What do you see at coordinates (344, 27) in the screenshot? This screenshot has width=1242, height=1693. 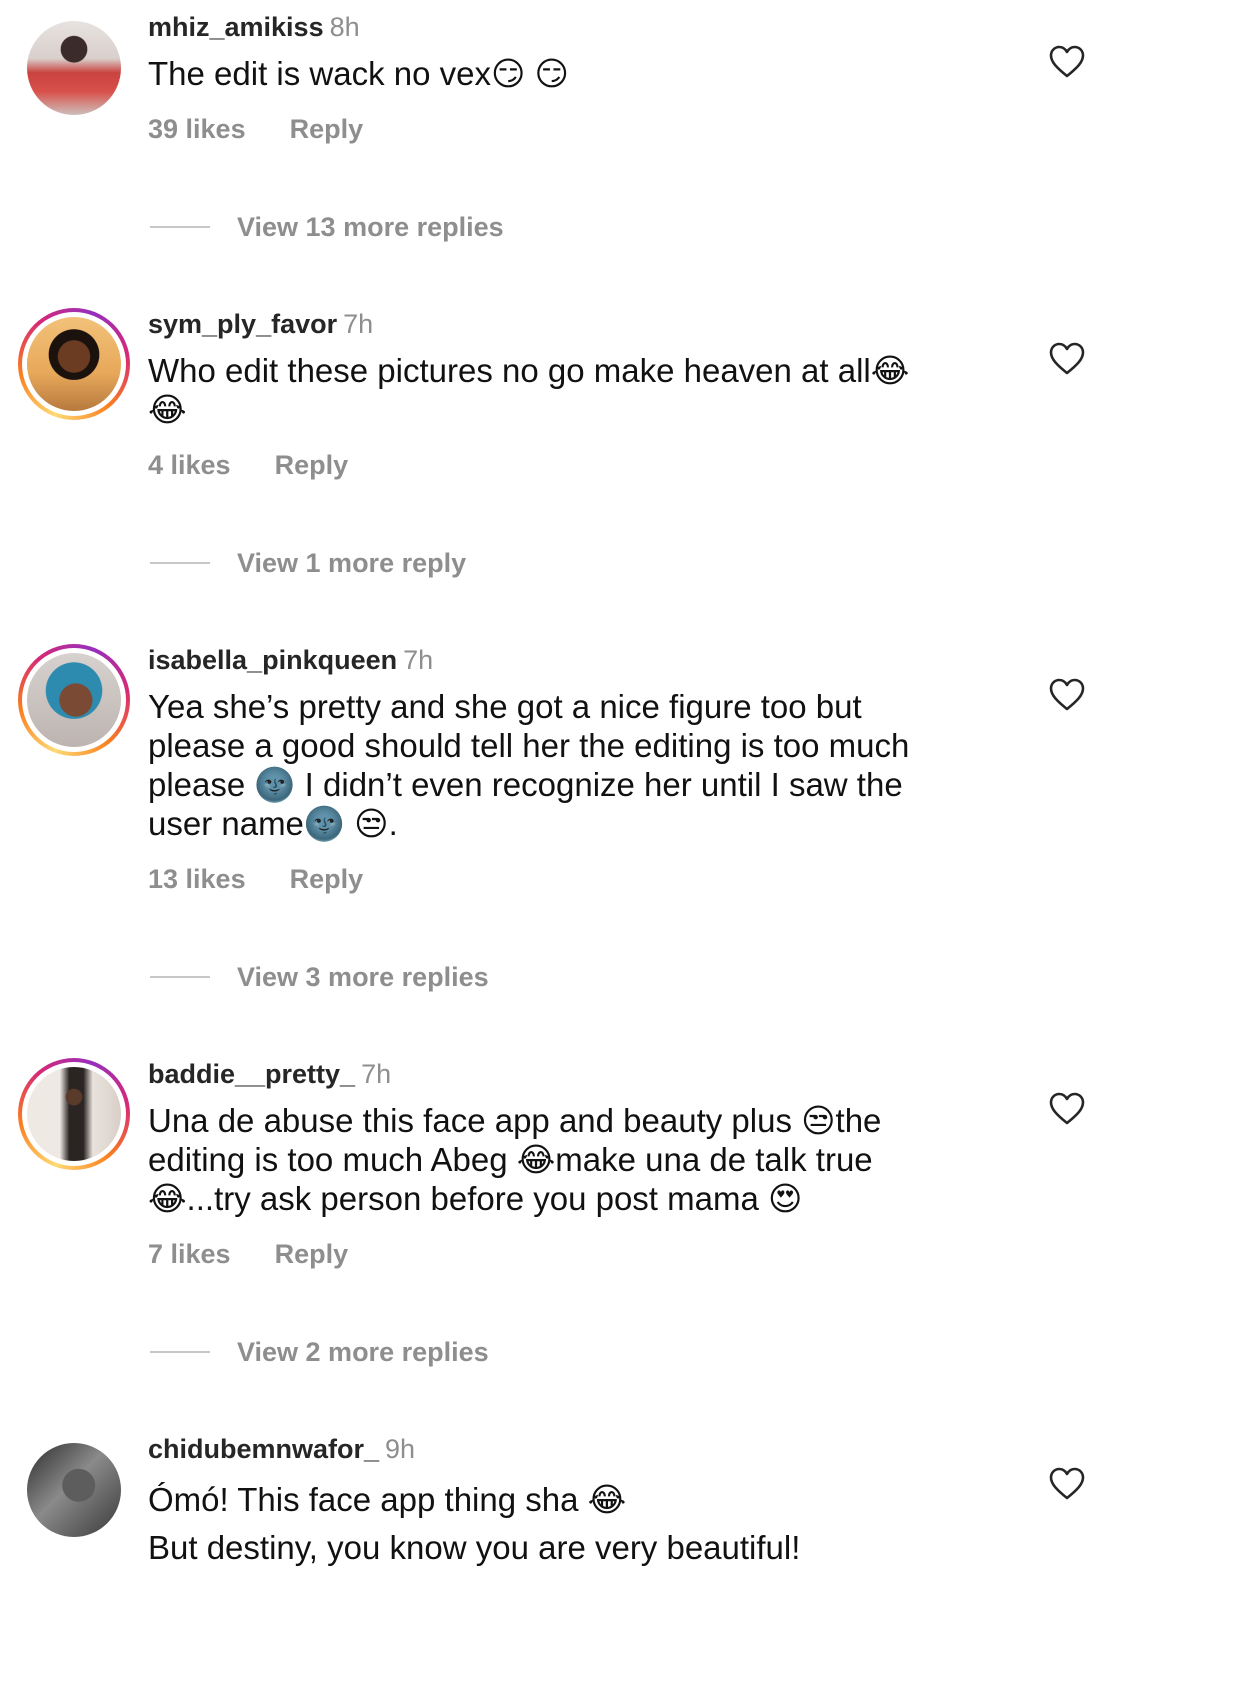 I see `comment-time: 8h` at bounding box center [344, 27].